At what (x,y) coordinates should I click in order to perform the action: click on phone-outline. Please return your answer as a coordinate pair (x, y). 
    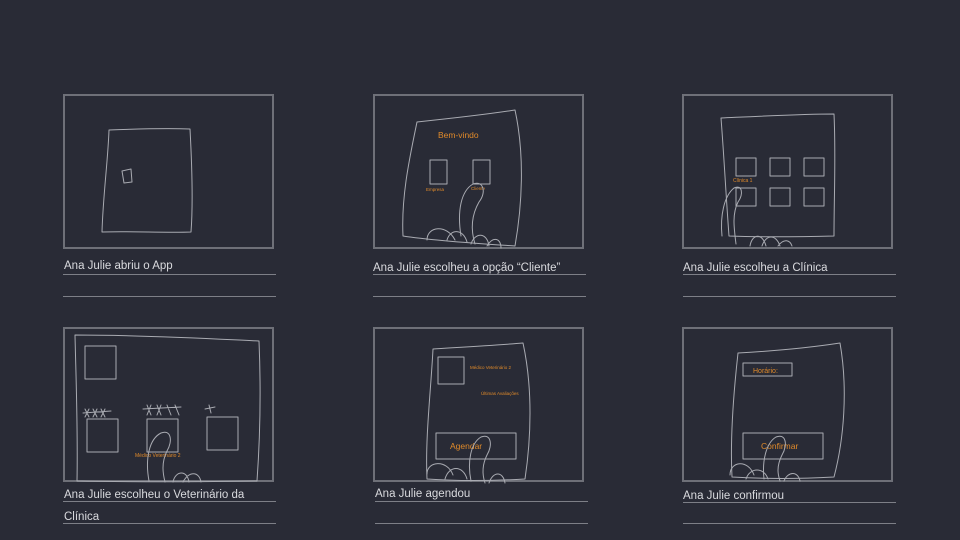
    Looking at the image, I should click on (478, 411).